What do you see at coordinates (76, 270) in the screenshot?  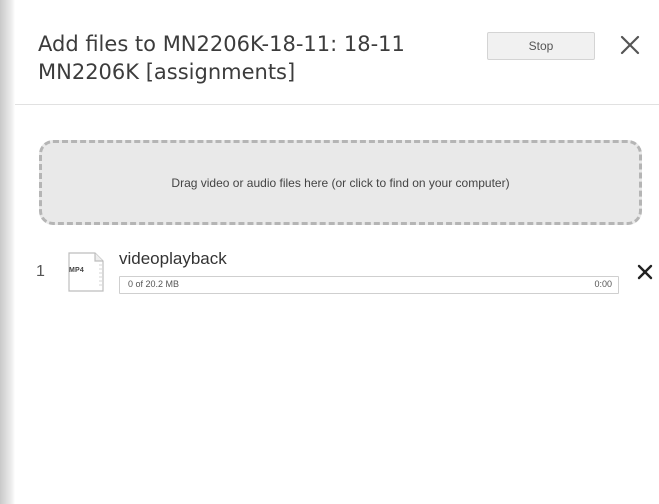 I see `file-type-badge: MP4` at bounding box center [76, 270].